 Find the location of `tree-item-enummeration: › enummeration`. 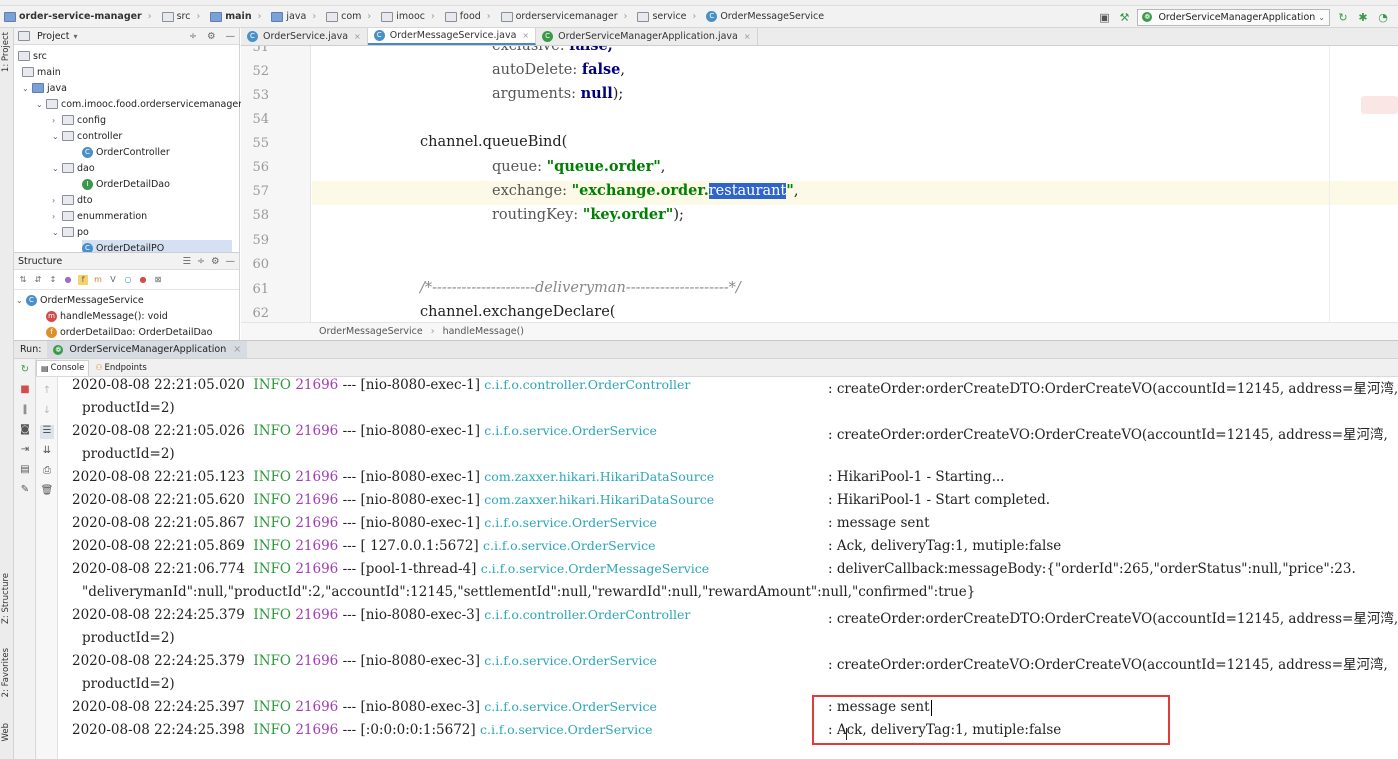

tree-item-enummeration: › enummeration is located at coordinates (99, 216).